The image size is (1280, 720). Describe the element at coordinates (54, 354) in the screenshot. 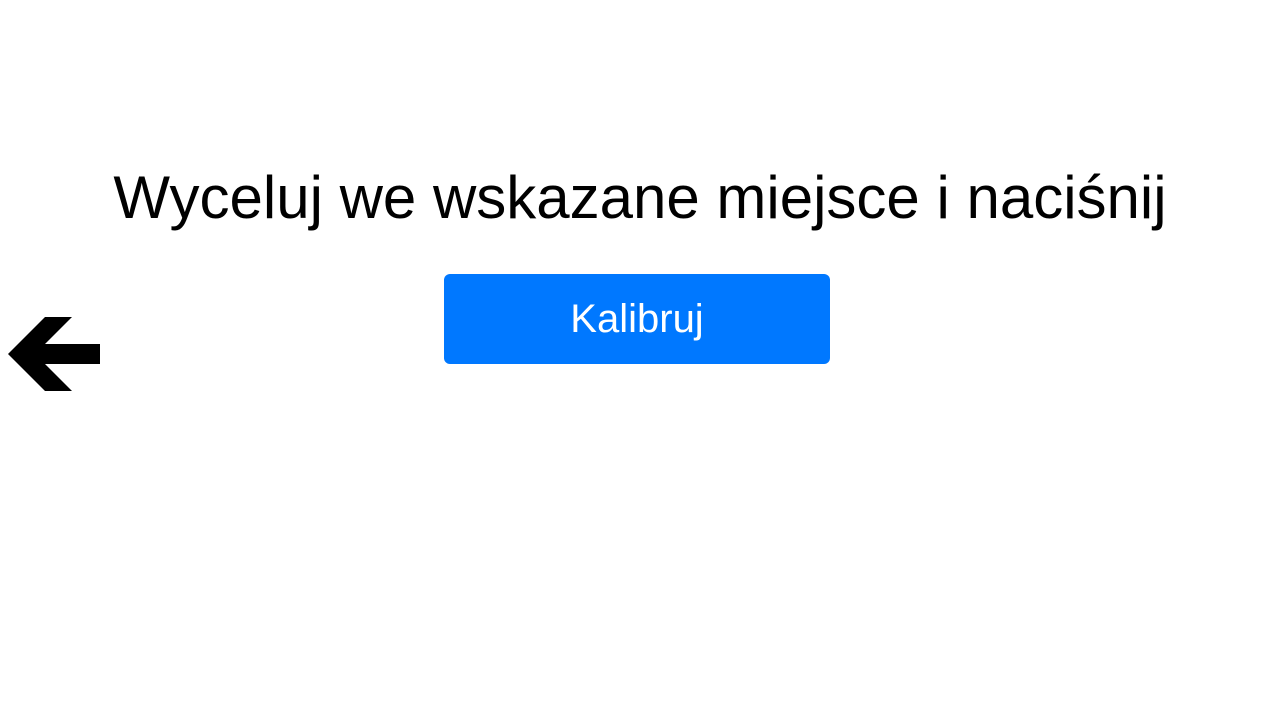

I see `back-arrow-icon` at that location.